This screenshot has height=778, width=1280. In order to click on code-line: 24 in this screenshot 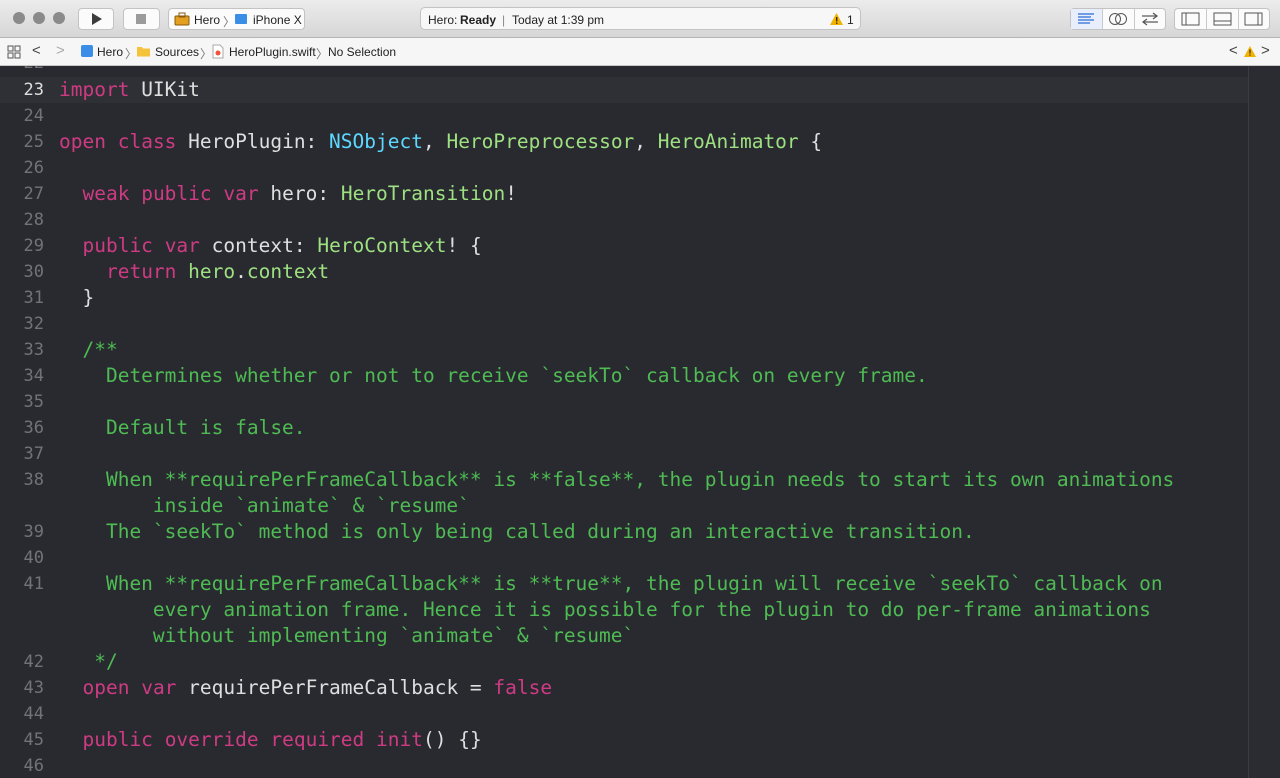, I will do `click(624, 116)`.